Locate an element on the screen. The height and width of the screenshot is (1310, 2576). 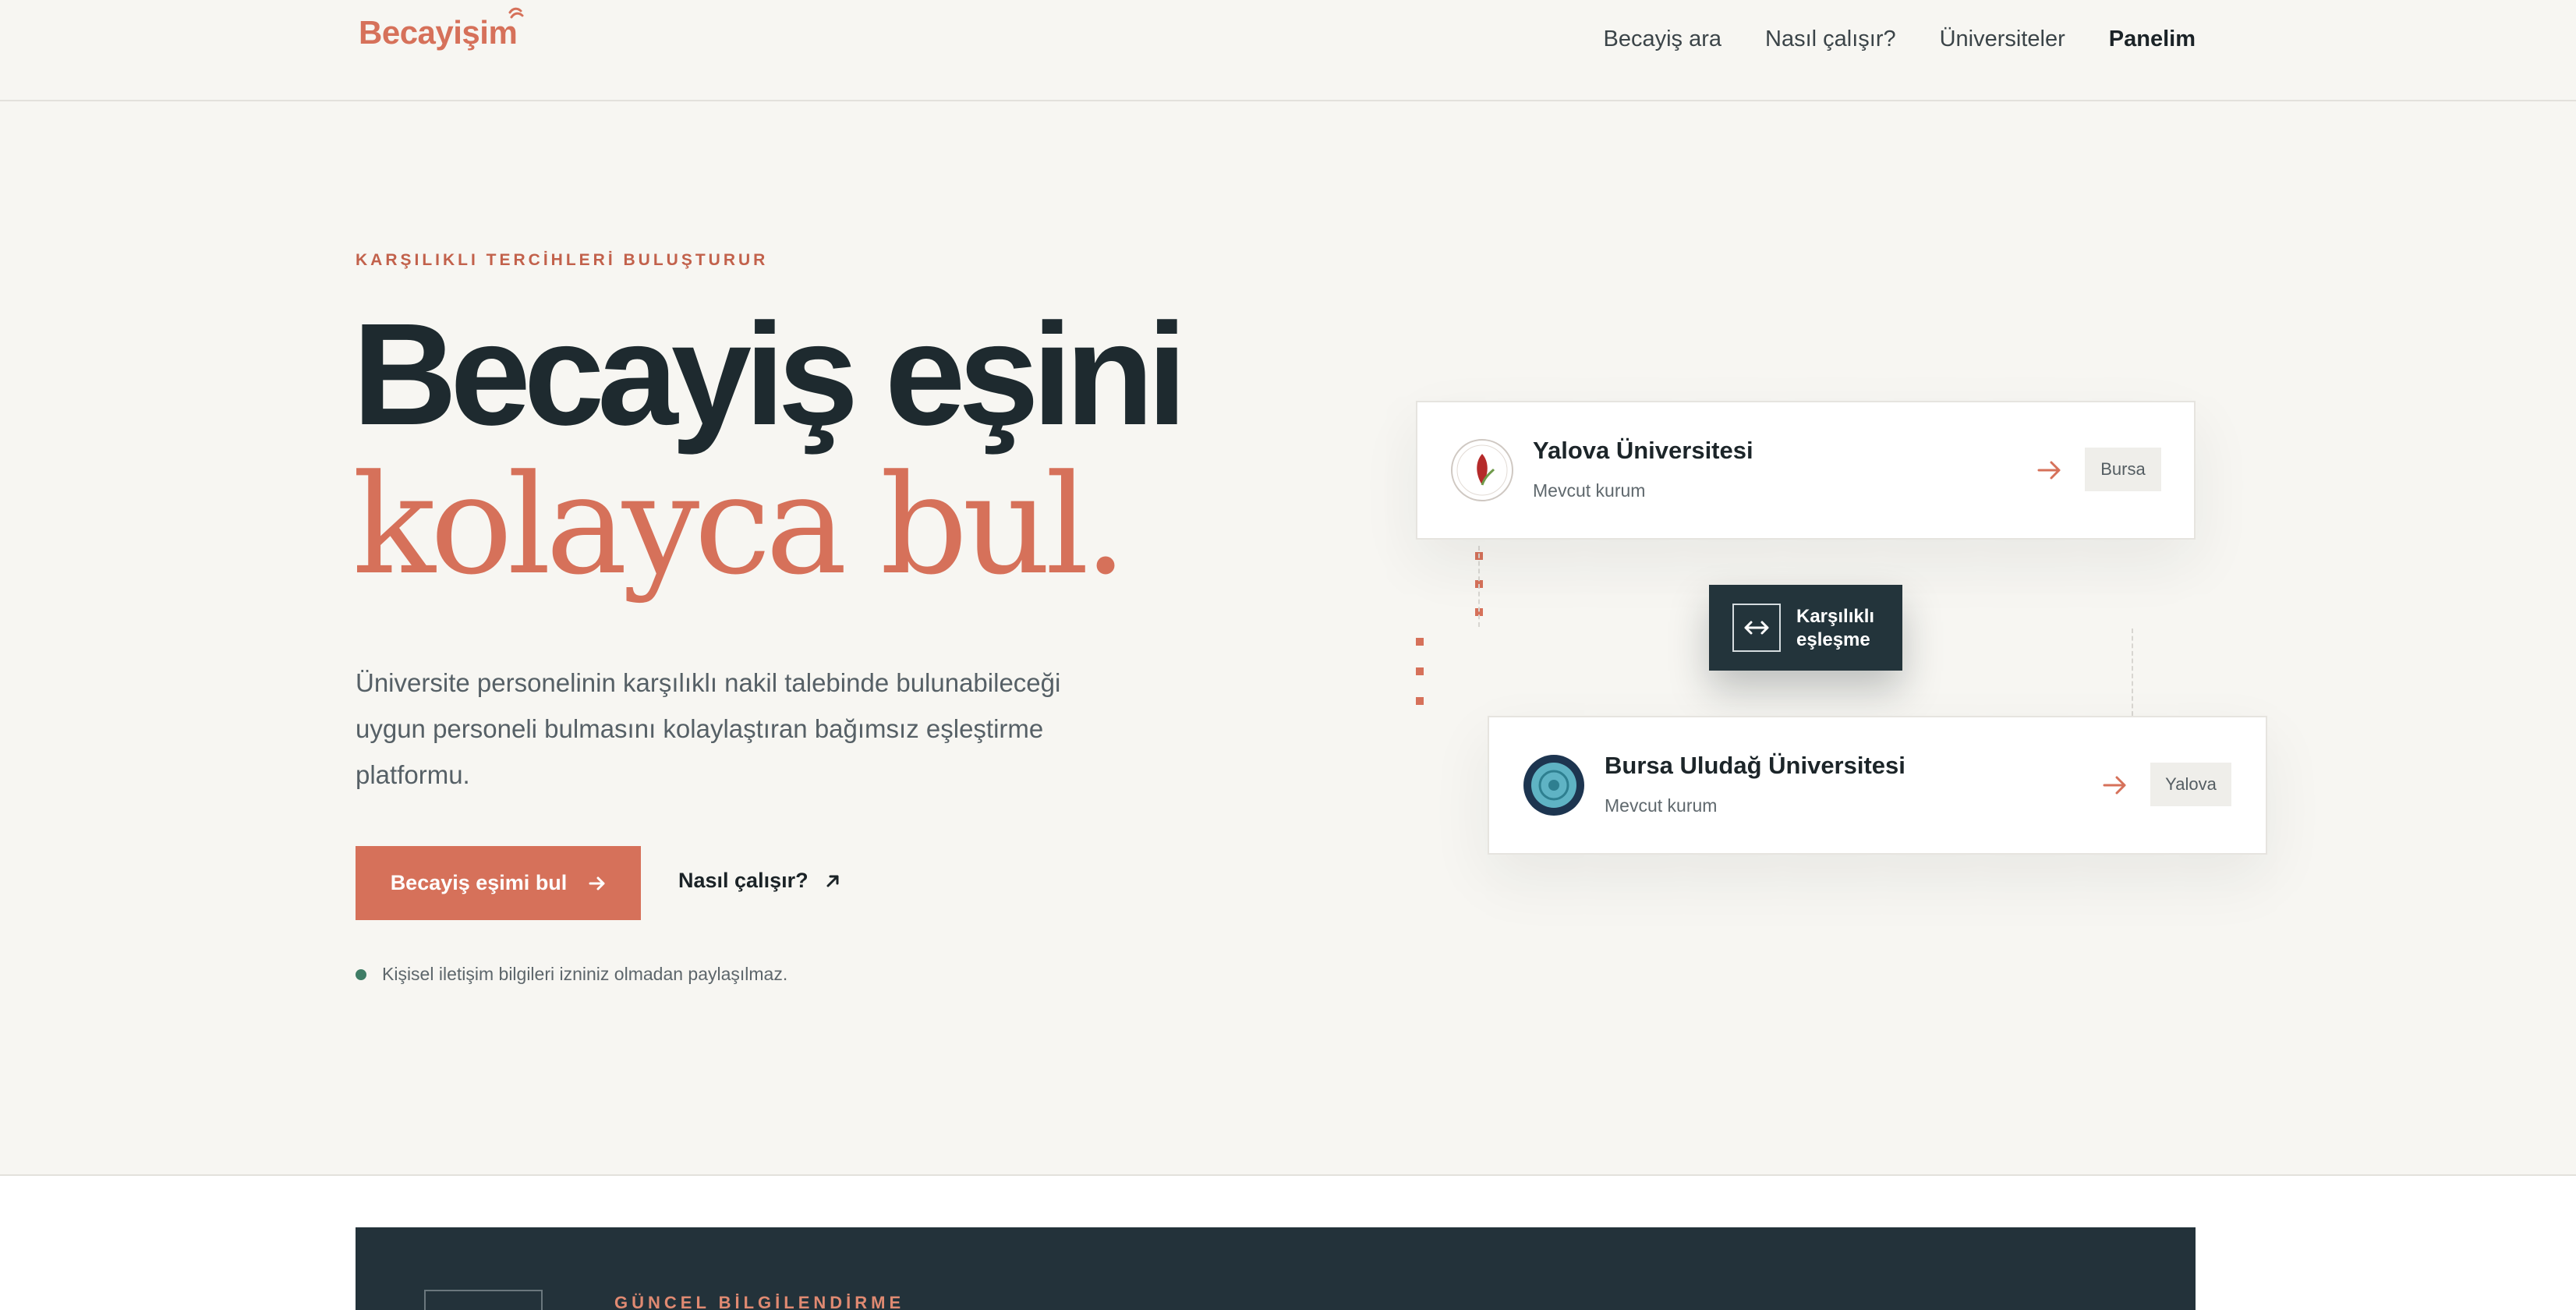
mutual-match-line2: eşleşme is located at coordinates (1833, 639).